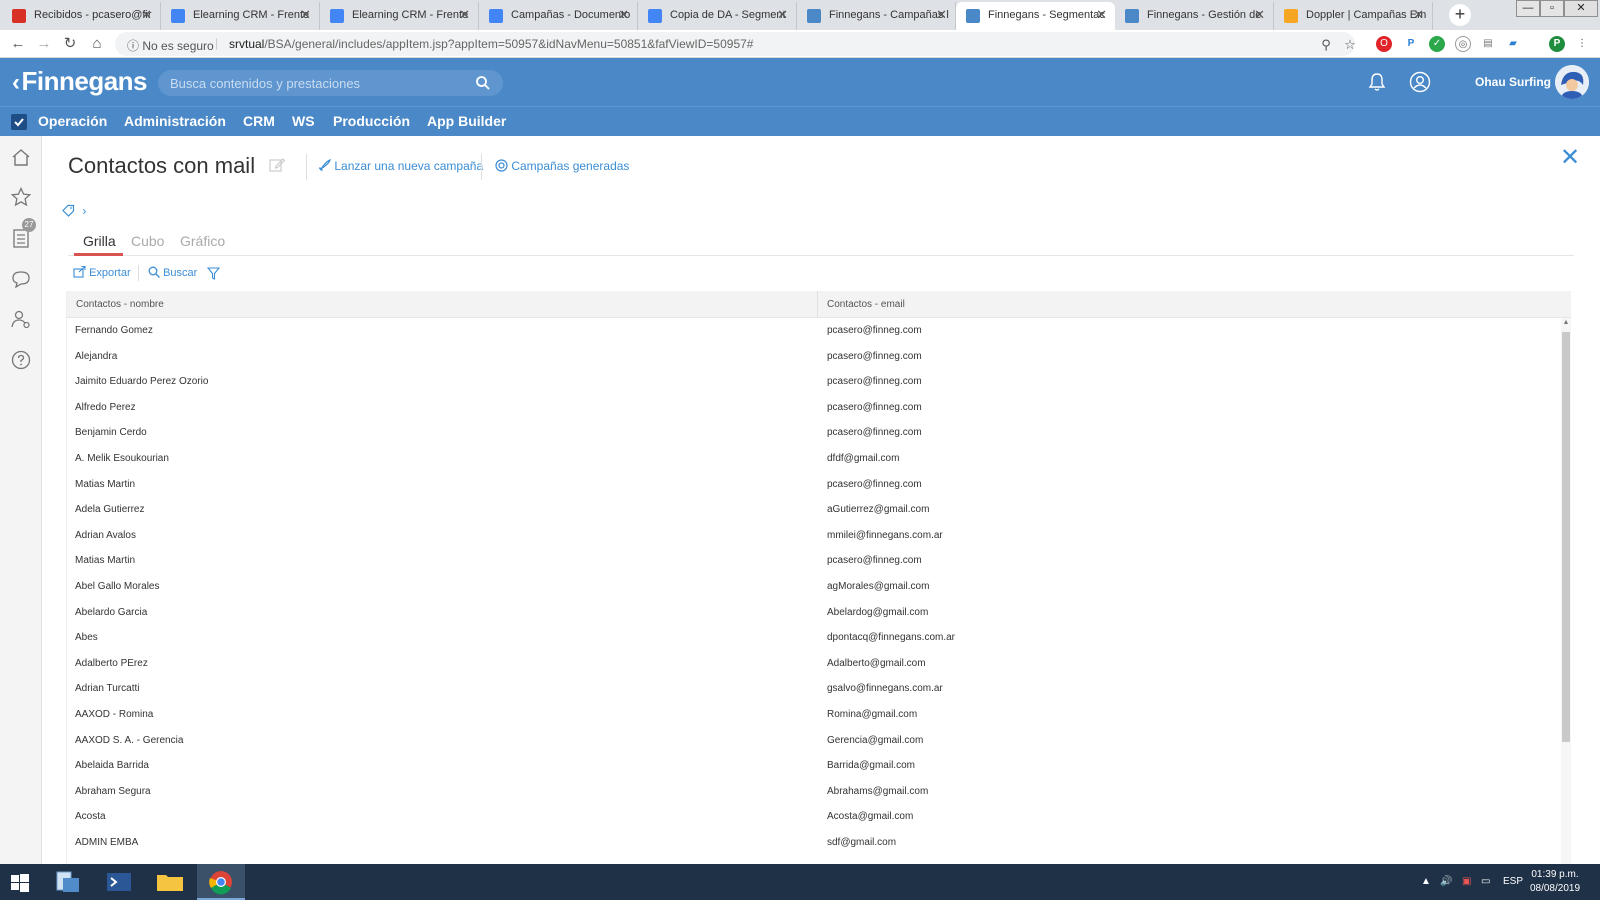 Image resolution: width=1600 pixels, height=900 pixels. I want to click on reload-icon: ↻, so click(70, 44).